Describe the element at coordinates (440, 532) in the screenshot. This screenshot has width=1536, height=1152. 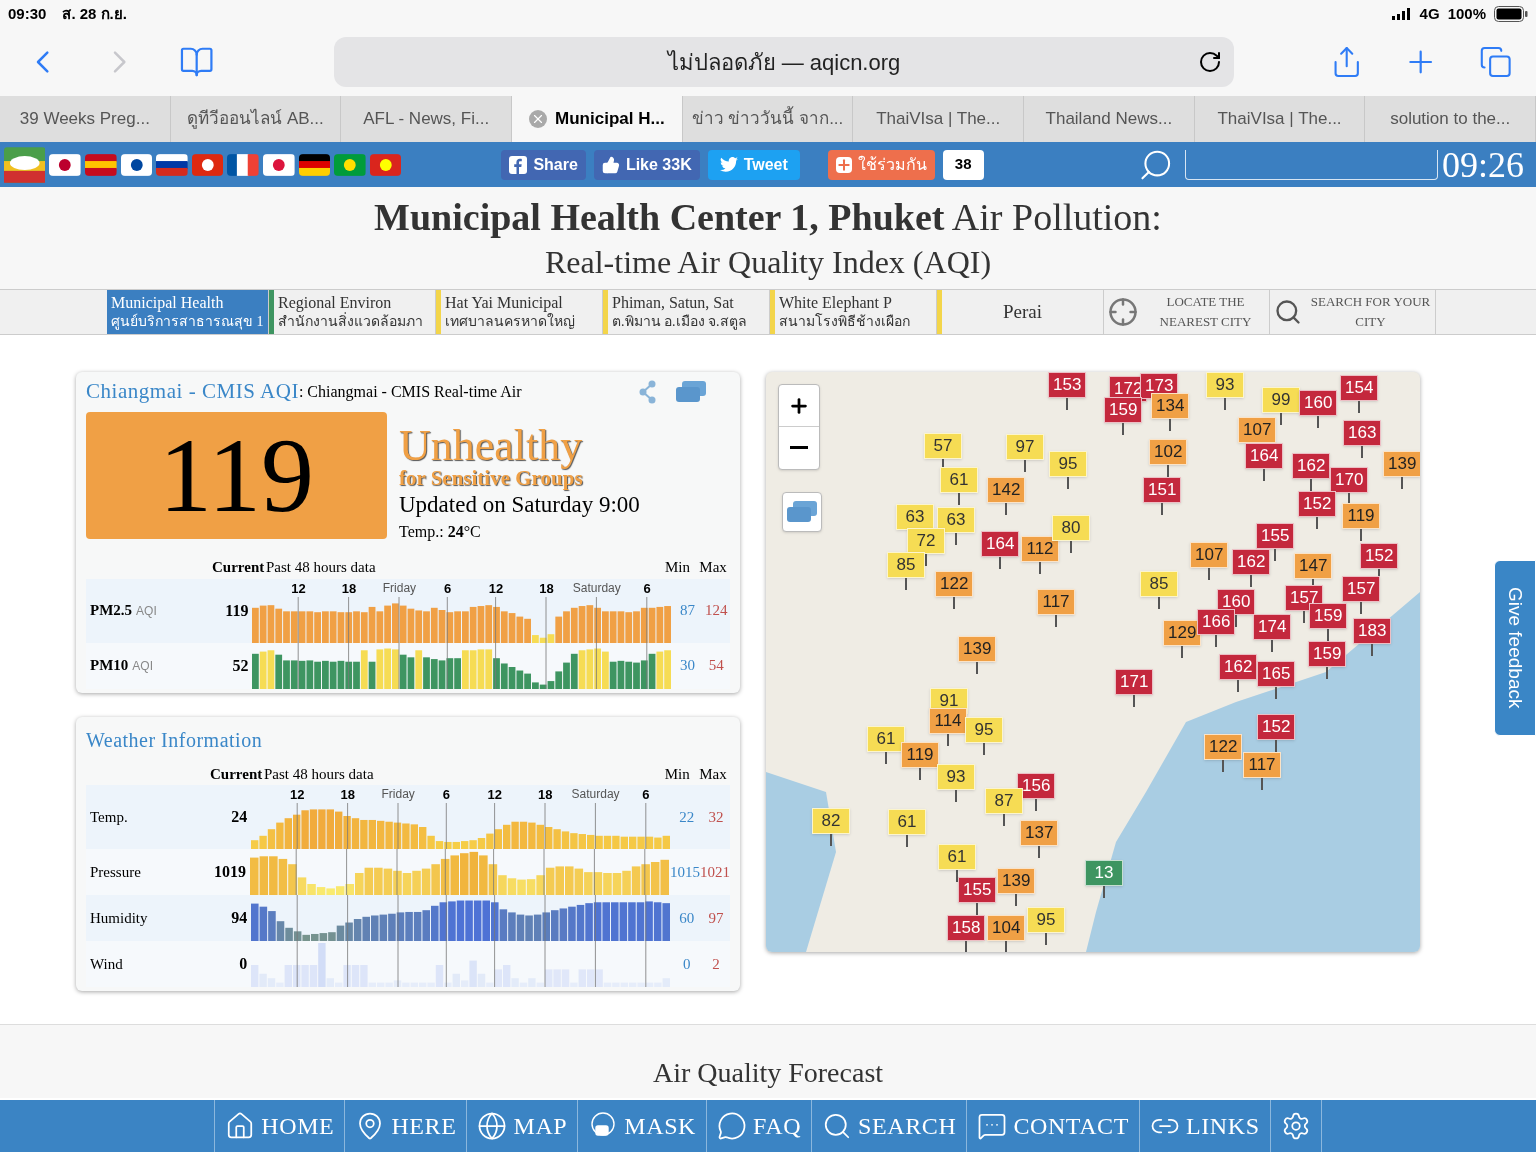
I see `temperature-reading: Temp.: 24°C` at that location.